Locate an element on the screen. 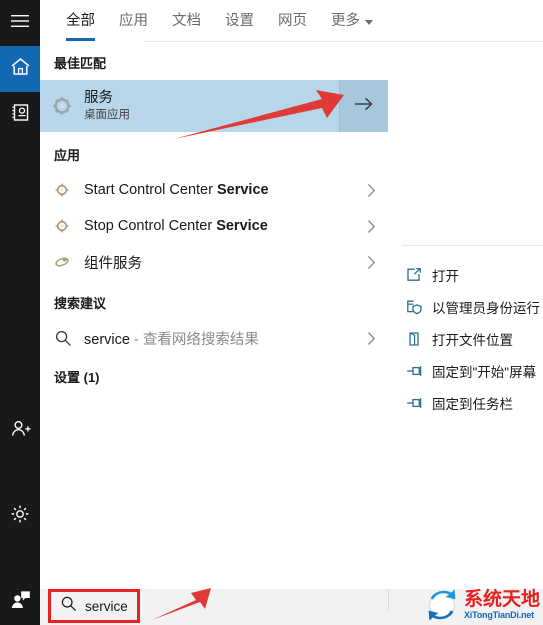  context-actions-list: 打开 以管理员身份运行 打开文件位置 固定到"开始"屏幕 固定到任务栏 is located at coordinates (465, 339).